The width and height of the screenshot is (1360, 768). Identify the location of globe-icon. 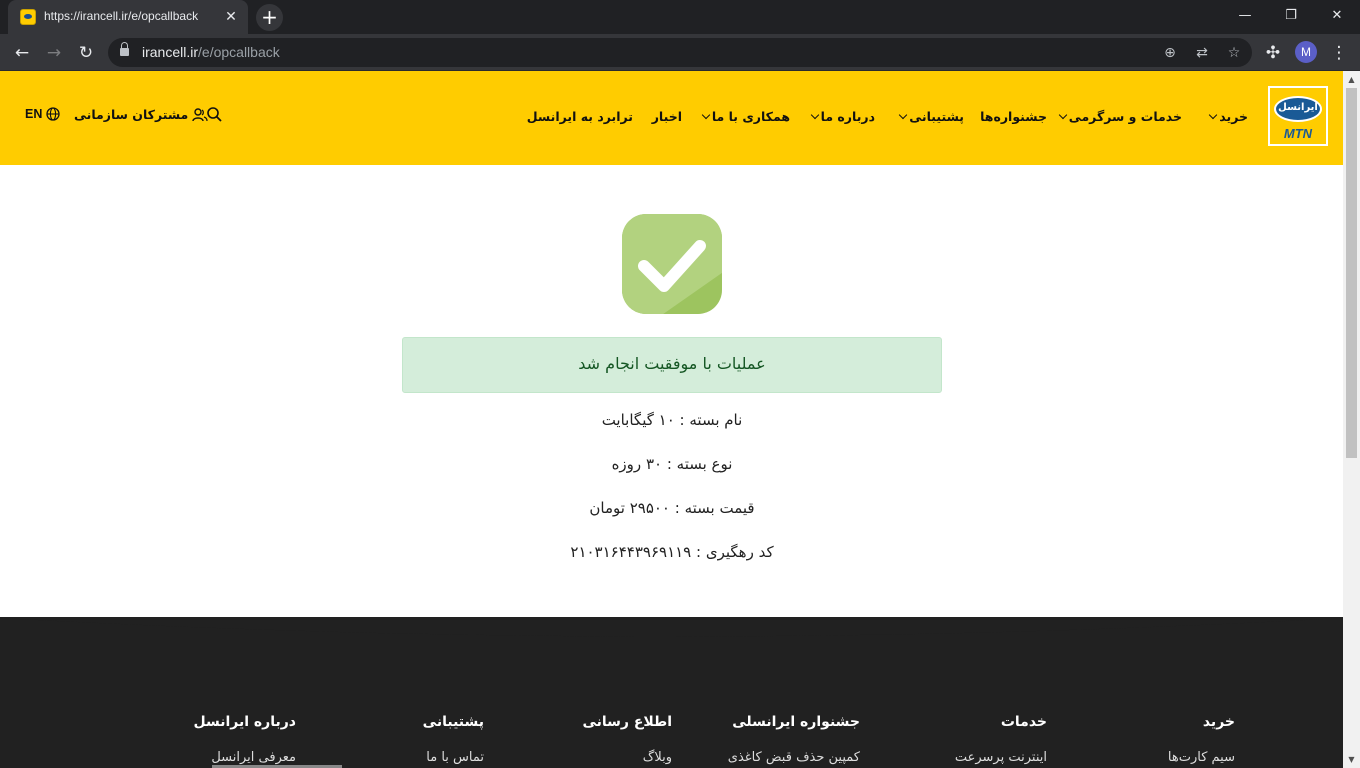
(53, 114).